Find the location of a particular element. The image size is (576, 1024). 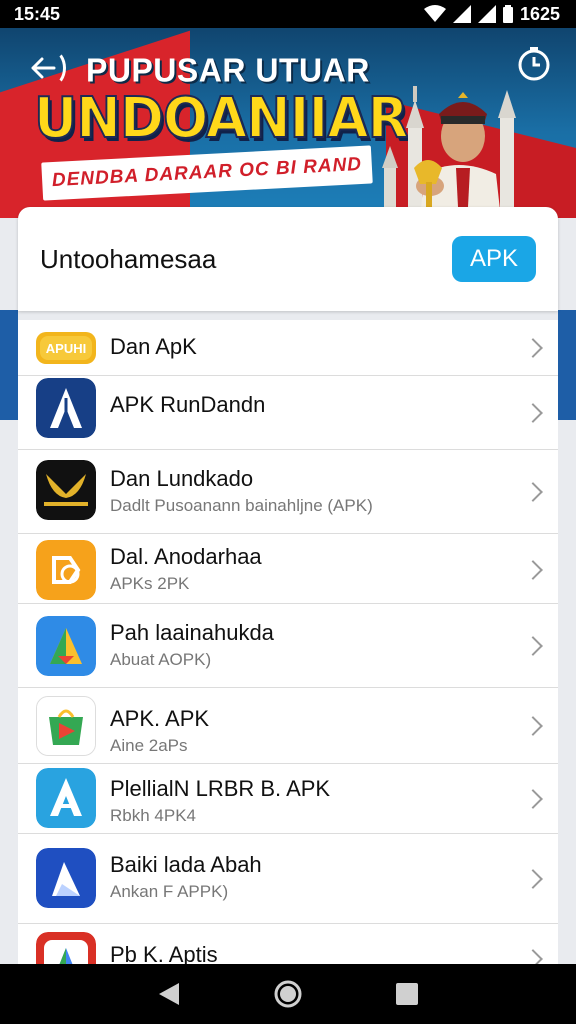

app-title: Dal. Anodarhaa is located at coordinates (186, 556).